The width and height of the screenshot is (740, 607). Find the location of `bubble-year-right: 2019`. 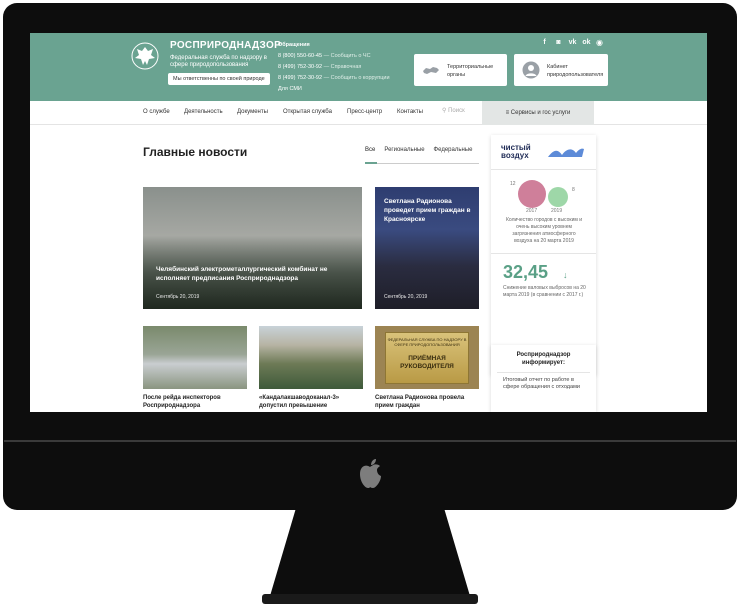

bubble-year-right: 2019 is located at coordinates (557, 211).